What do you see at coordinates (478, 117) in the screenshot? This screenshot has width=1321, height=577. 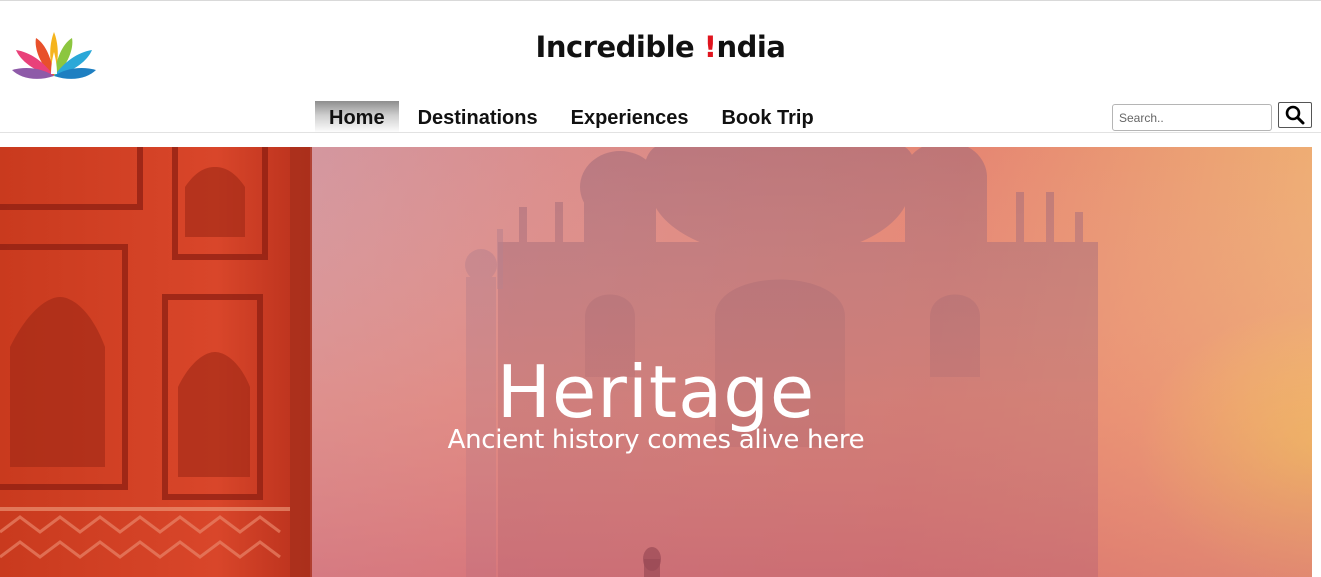 I see `nav-item-destinations: Destinations` at bounding box center [478, 117].